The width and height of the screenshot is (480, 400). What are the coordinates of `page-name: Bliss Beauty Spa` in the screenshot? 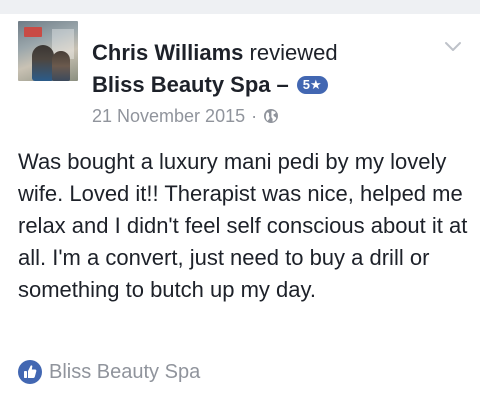 It's located at (124, 372).